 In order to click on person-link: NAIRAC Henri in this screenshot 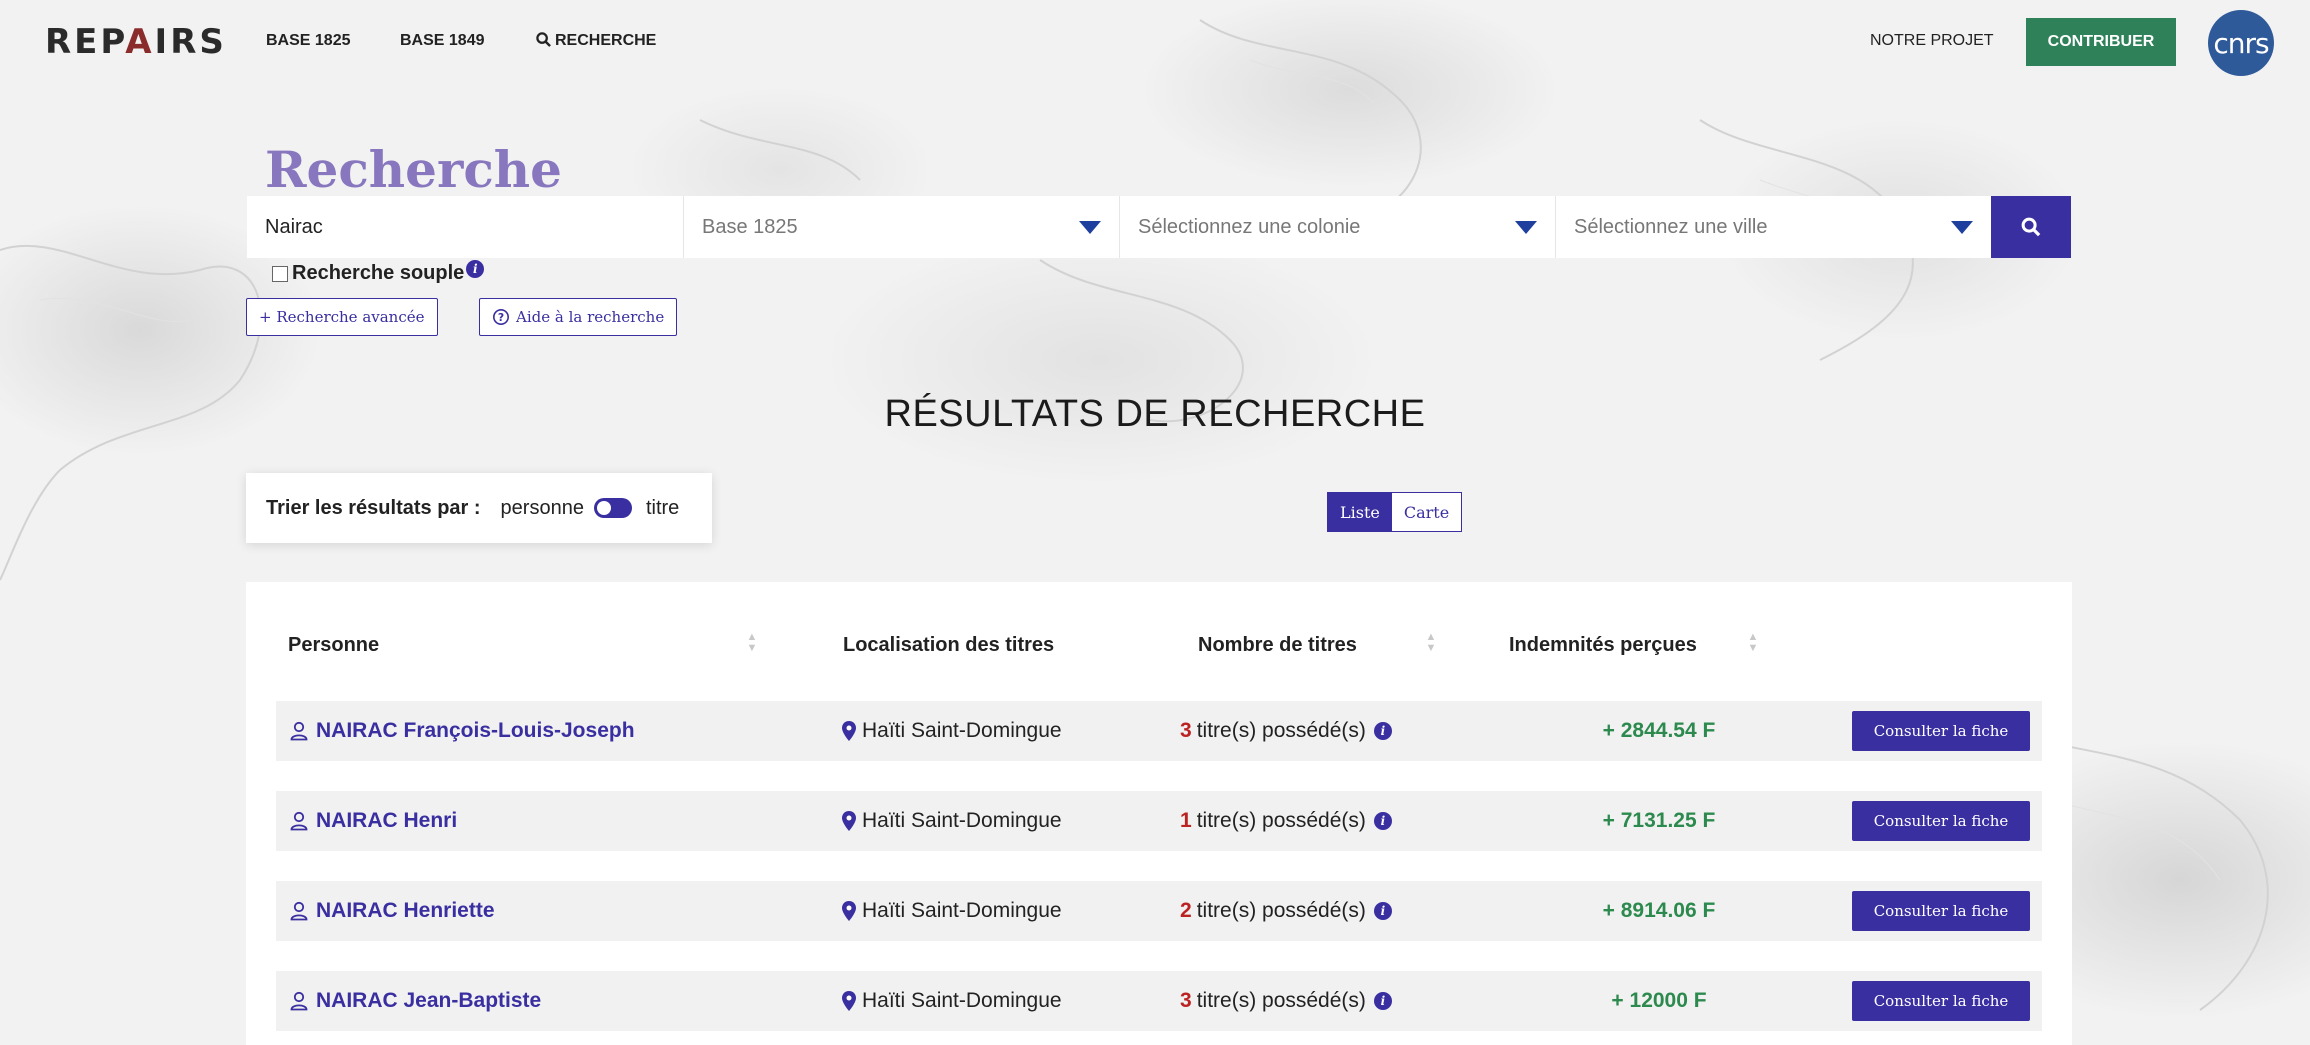, I will do `click(373, 821)`.